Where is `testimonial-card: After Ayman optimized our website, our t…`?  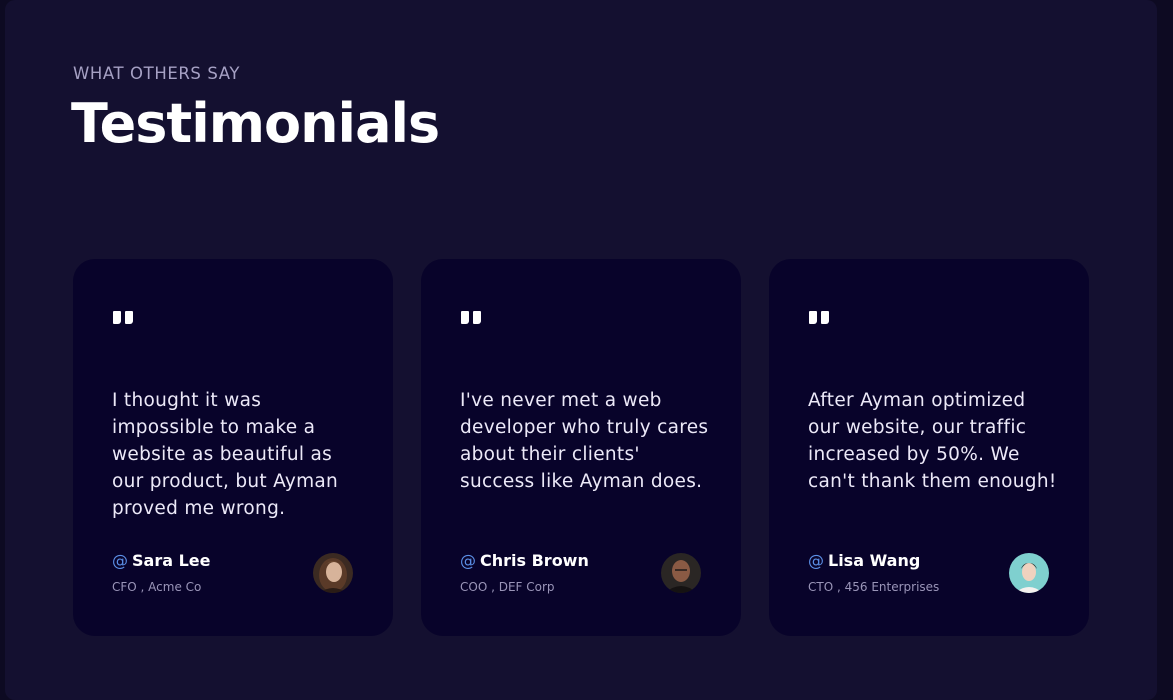 testimonial-card: After Ayman optimized our website, our t… is located at coordinates (929, 447).